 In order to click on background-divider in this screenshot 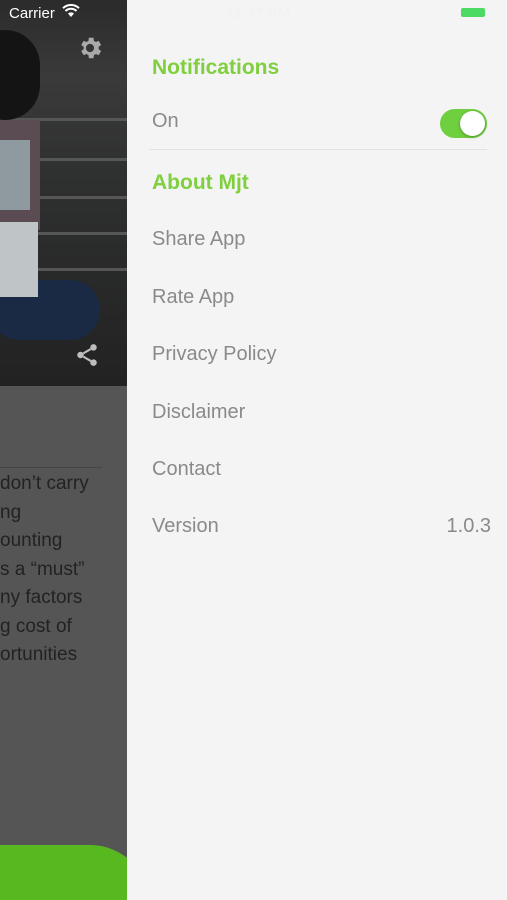, I will do `click(51, 467)`.